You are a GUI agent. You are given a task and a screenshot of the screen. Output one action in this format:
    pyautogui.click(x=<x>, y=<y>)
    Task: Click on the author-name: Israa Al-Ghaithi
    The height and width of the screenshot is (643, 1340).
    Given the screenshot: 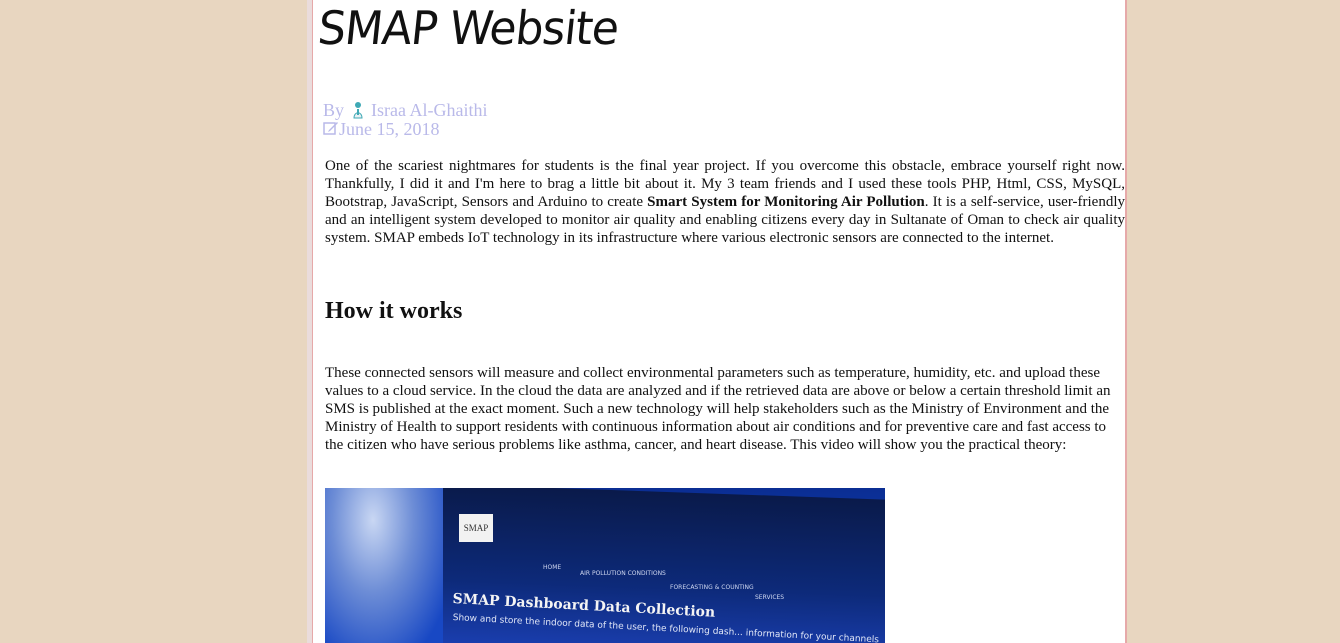 What is the action you would take?
    pyautogui.click(x=429, y=110)
    